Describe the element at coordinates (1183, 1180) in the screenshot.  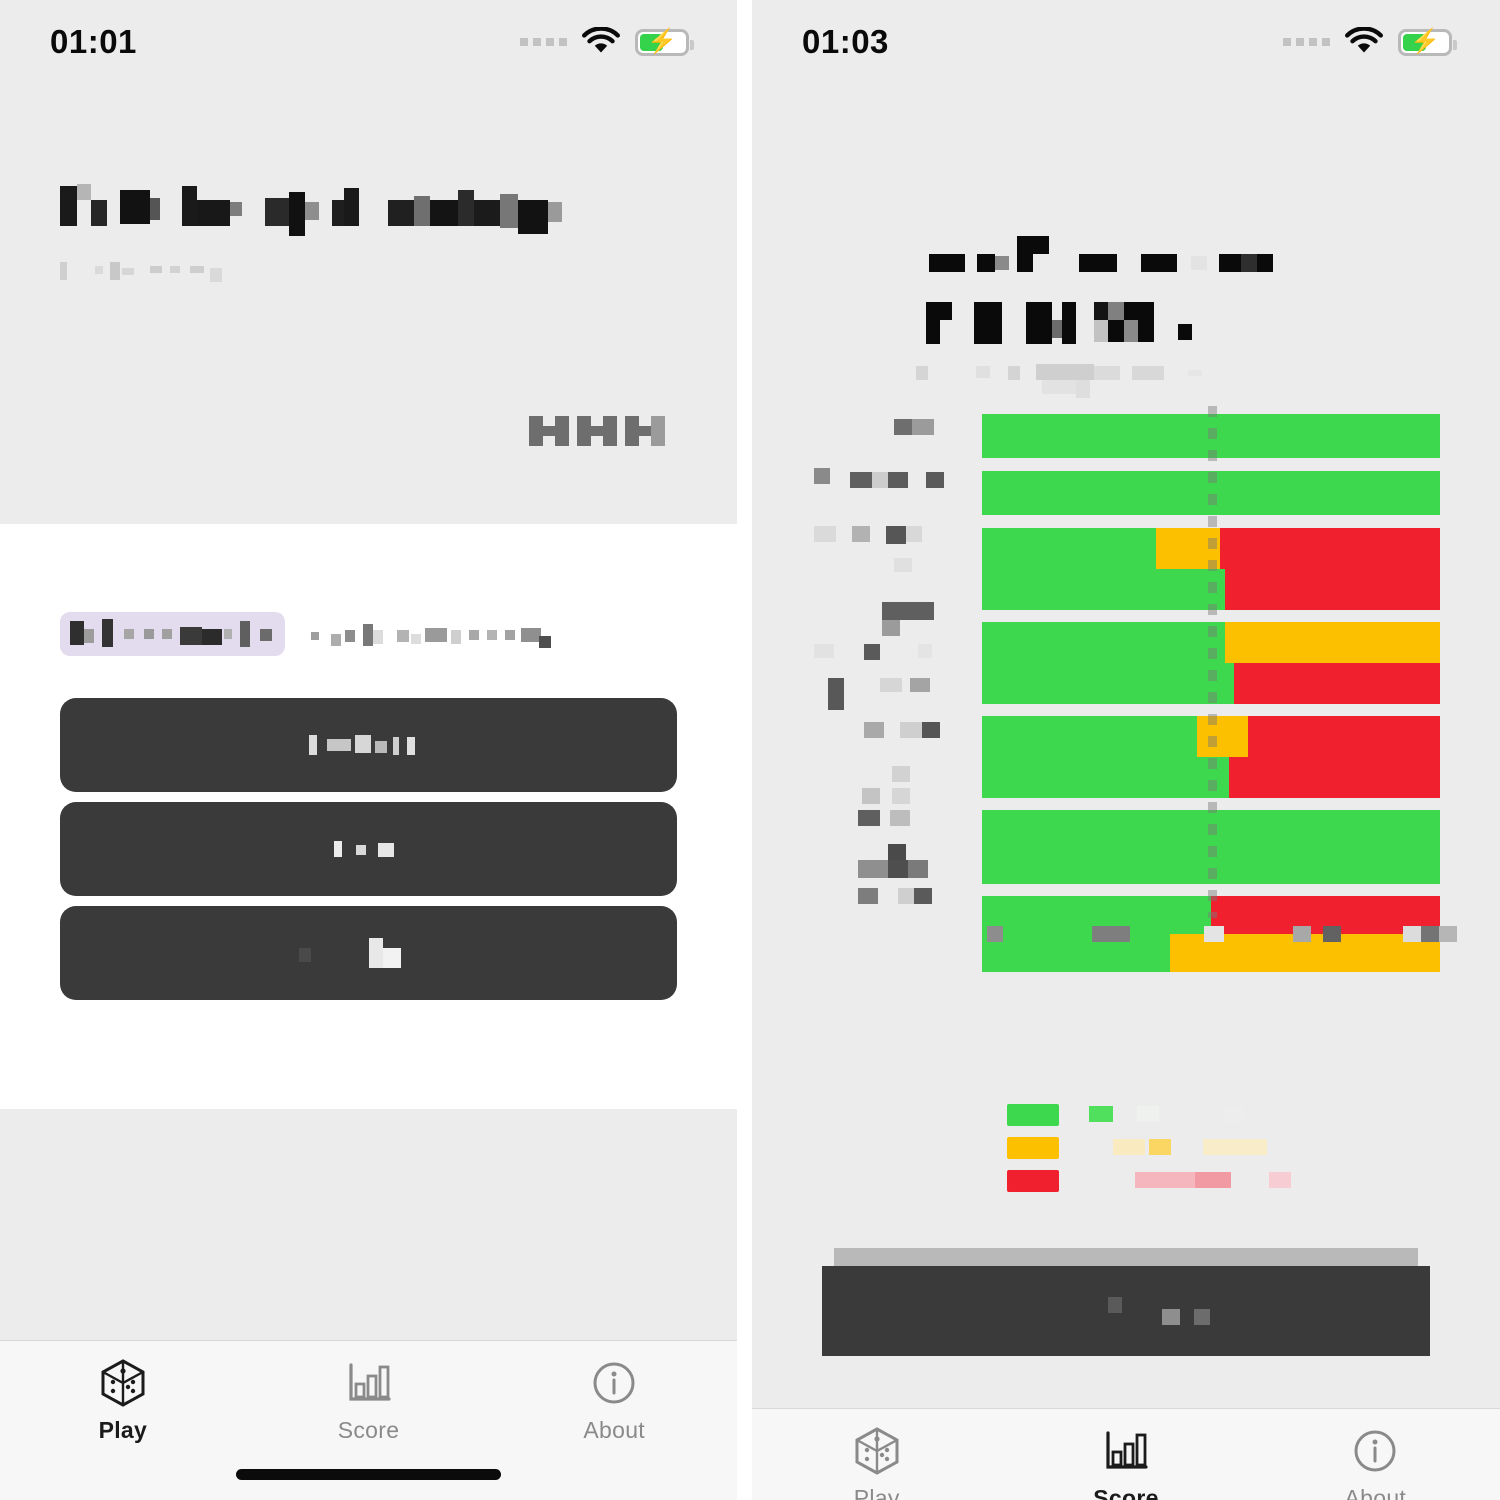
I see `legend-label-bad` at that location.